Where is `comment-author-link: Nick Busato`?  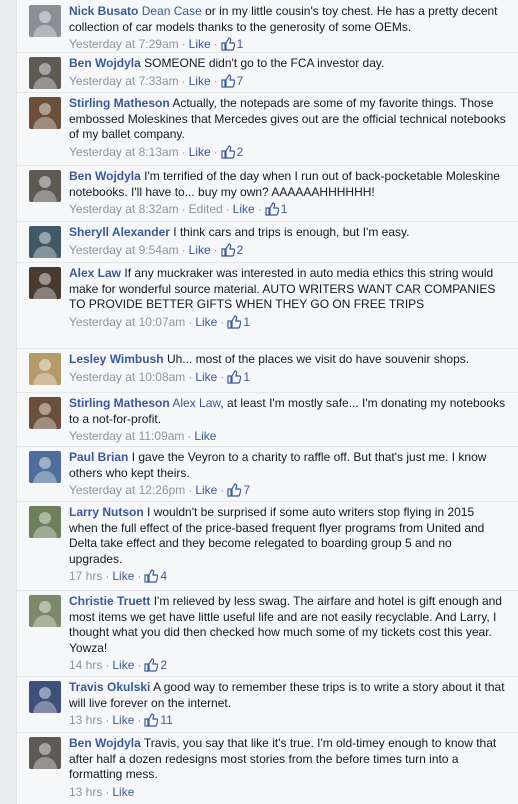
comment-author-link: Nick Busato is located at coordinates (103, 11).